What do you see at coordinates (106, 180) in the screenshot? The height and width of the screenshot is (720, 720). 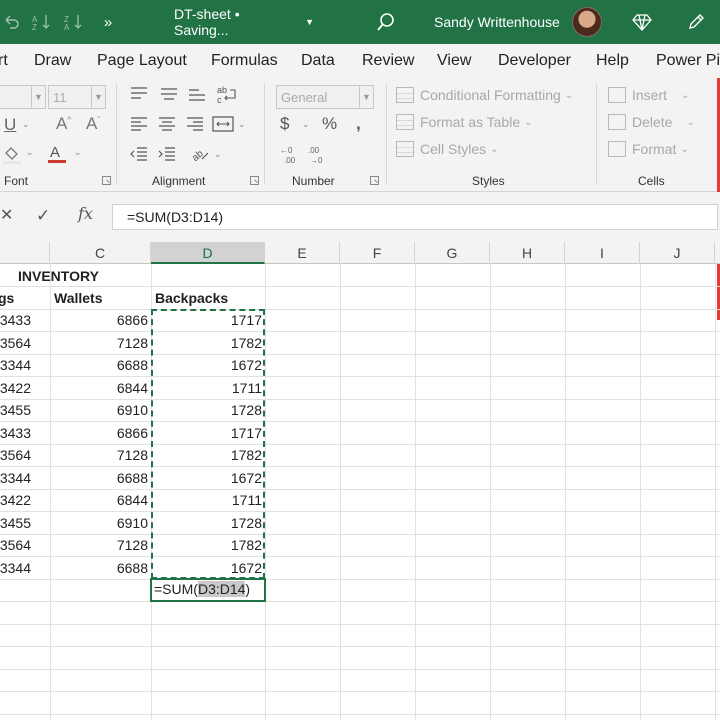 I see `font-dialog-launcher-icon` at bounding box center [106, 180].